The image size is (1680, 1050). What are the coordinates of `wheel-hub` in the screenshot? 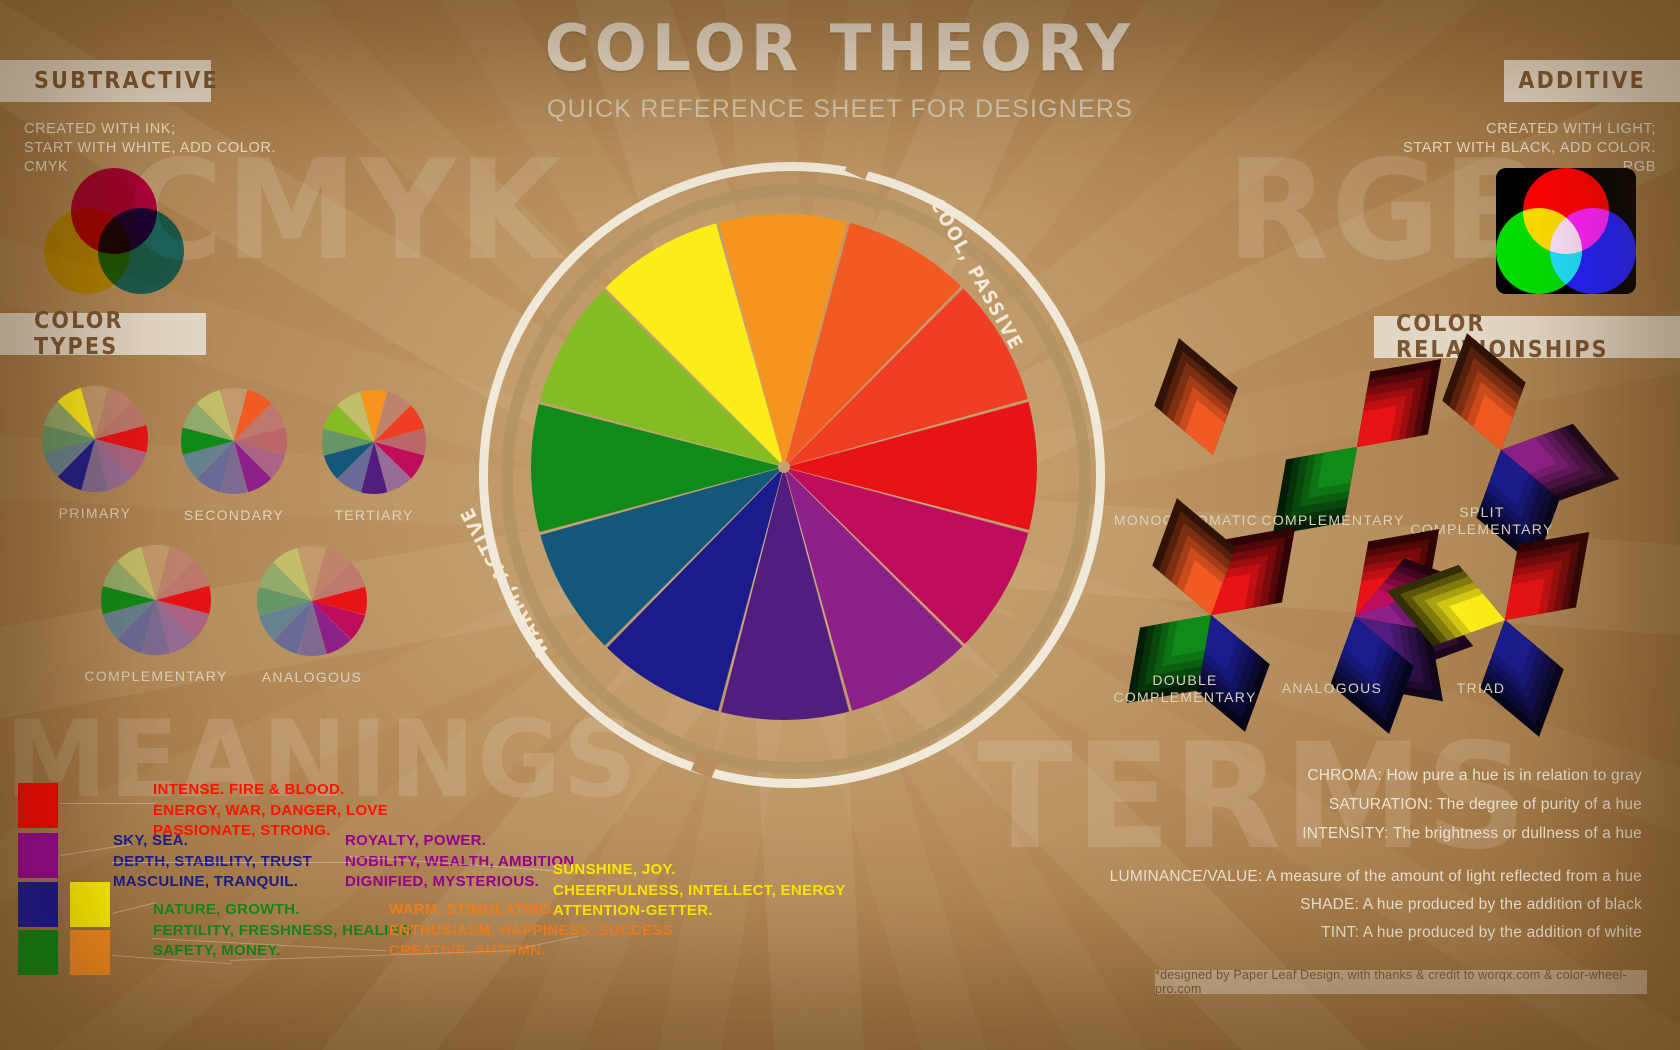 It's located at (784, 467).